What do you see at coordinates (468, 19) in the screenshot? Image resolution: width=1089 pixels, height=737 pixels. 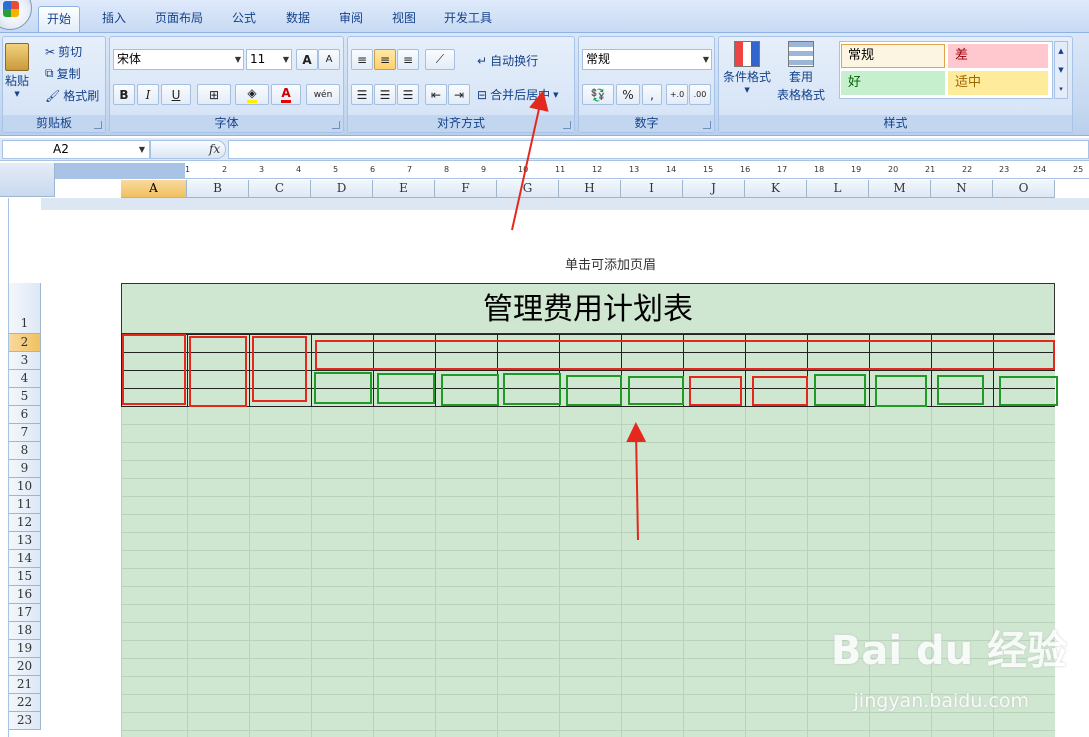 I see `tab-developer: 开发工具` at bounding box center [468, 19].